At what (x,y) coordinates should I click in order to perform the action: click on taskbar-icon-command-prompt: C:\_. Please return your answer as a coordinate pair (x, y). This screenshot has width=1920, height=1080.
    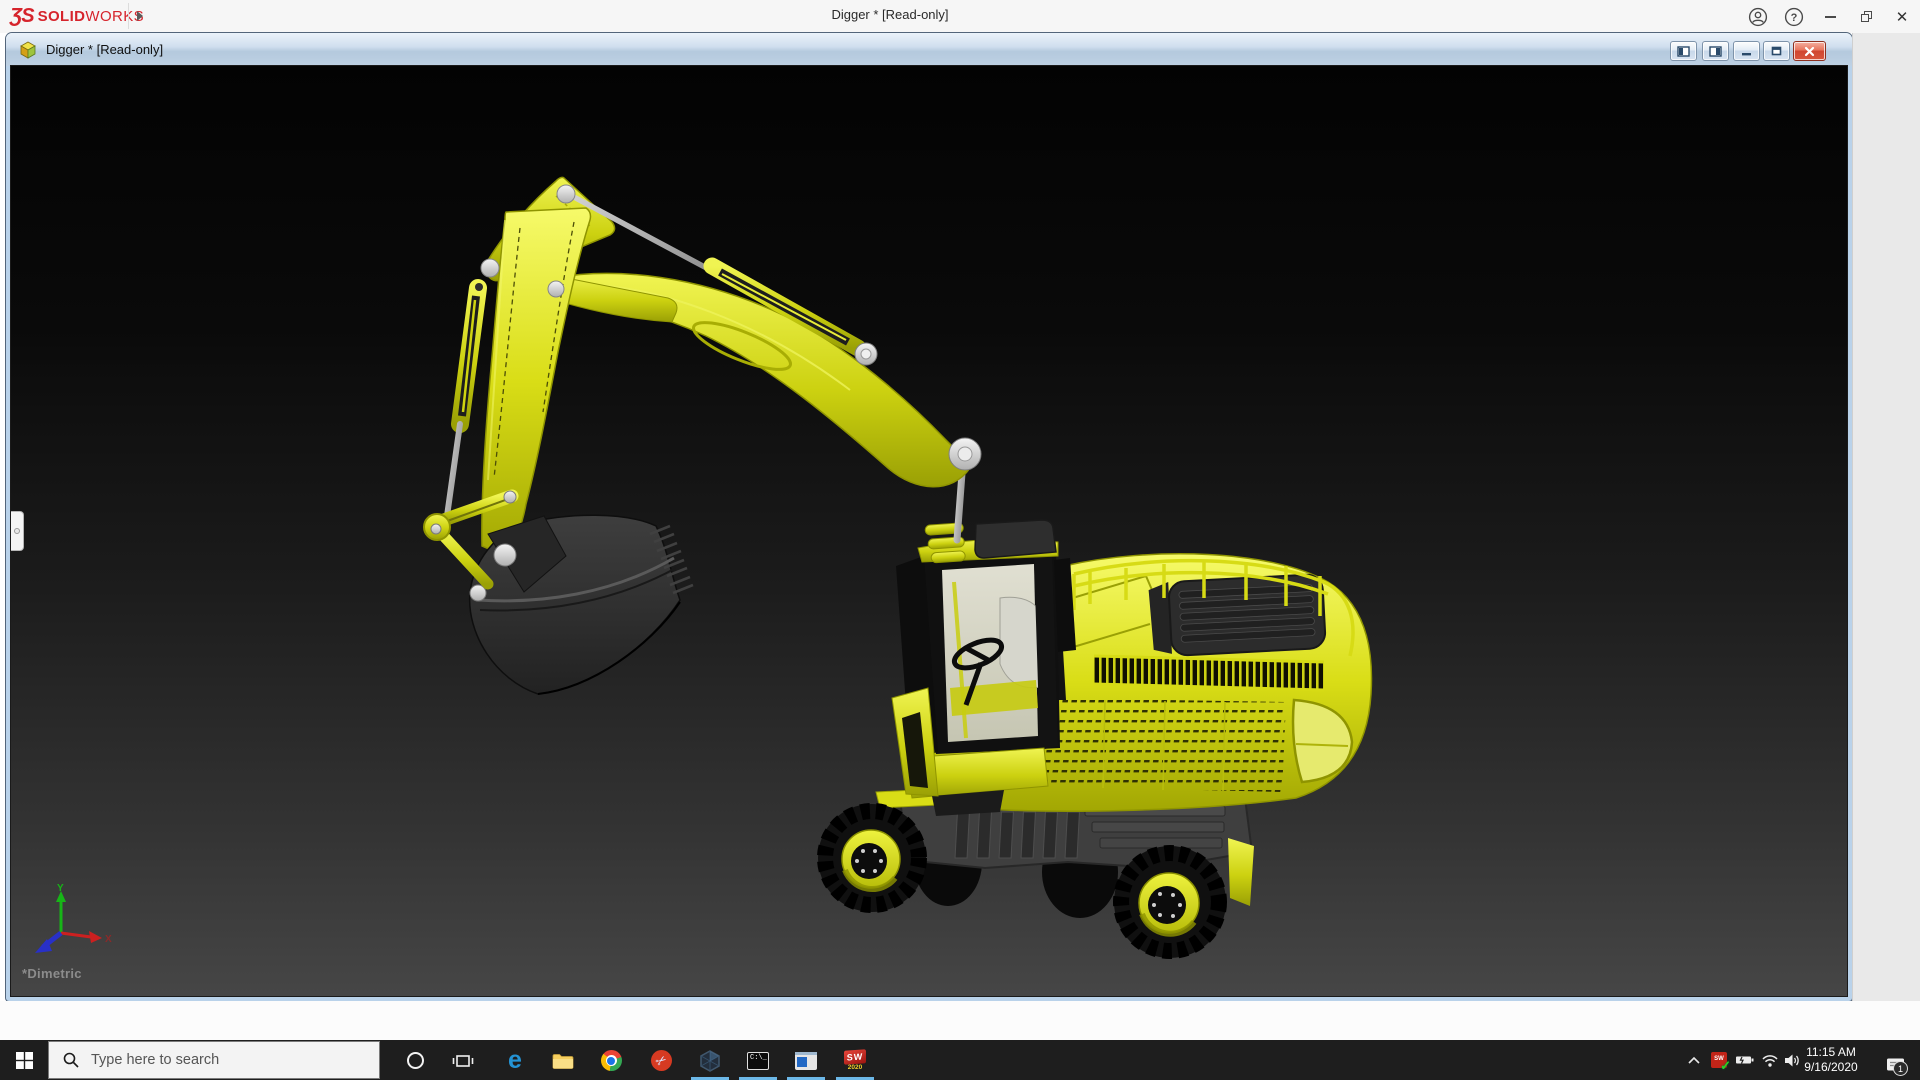
    Looking at the image, I should click on (758, 1060).